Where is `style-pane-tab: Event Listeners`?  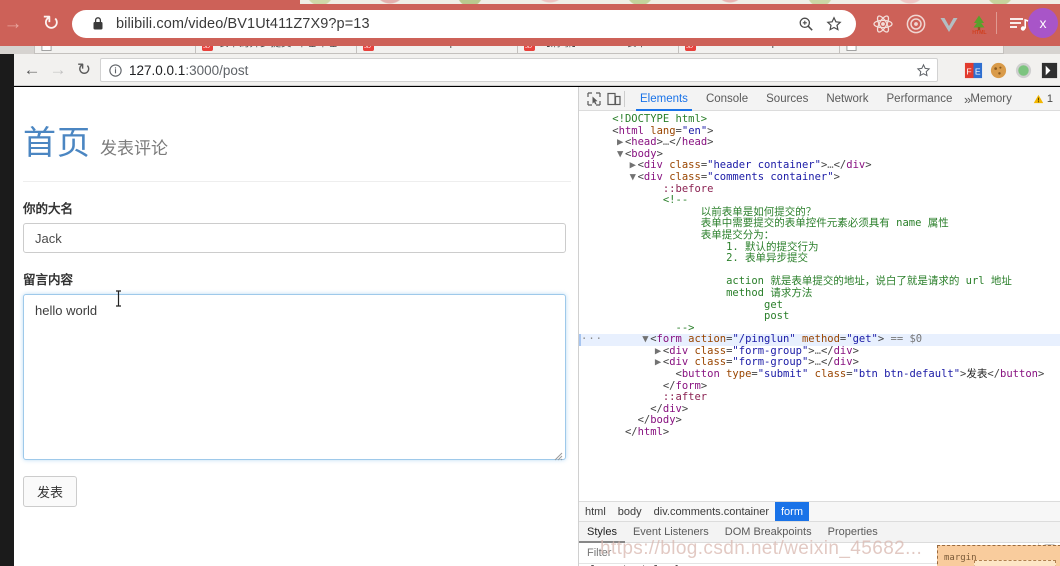
style-pane-tab: Event Listeners is located at coordinates (671, 532).